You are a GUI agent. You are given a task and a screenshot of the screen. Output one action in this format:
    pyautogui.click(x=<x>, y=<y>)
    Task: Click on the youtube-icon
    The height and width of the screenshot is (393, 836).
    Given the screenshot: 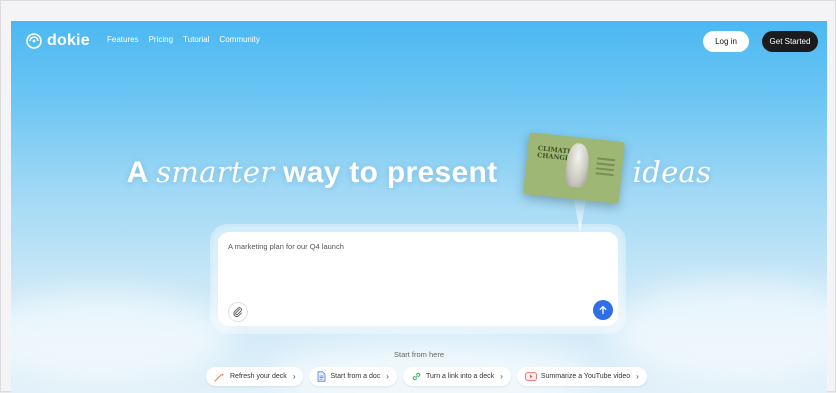 What is the action you would take?
    pyautogui.click(x=531, y=376)
    